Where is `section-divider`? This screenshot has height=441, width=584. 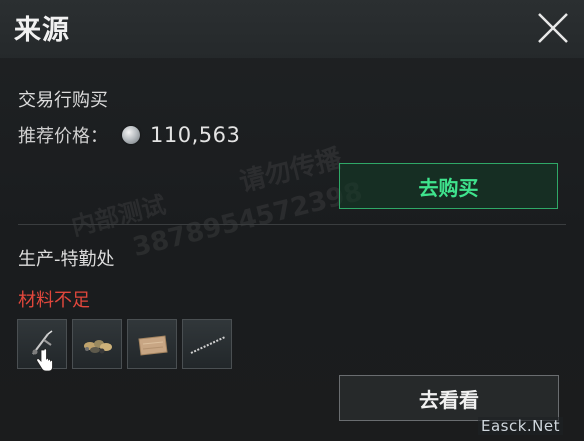
section-divider is located at coordinates (292, 224).